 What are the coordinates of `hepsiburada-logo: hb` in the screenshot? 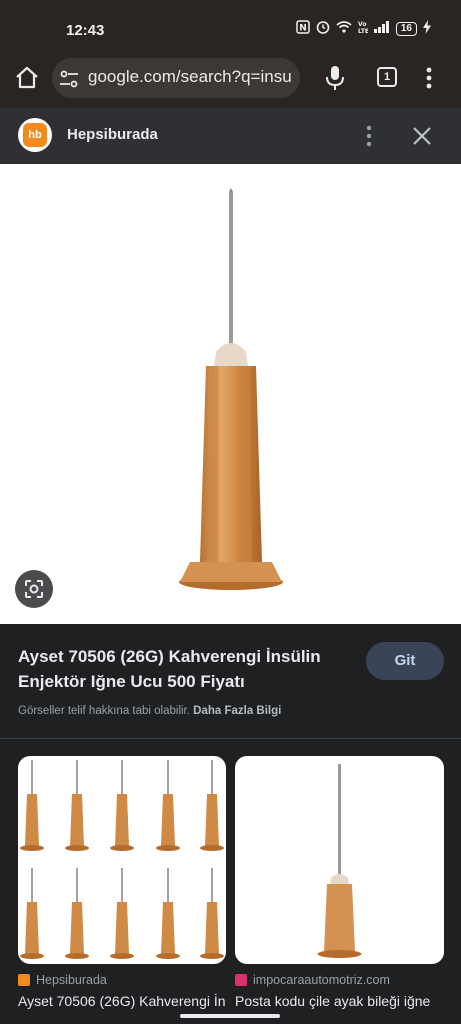 It's located at (35, 135).